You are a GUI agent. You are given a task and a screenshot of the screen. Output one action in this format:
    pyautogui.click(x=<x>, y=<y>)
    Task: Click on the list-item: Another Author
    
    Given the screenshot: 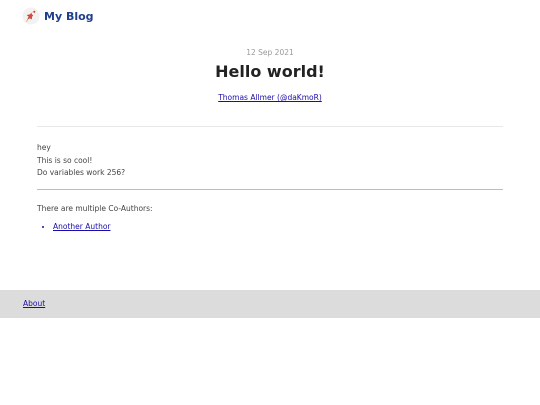 What is the action you would take?
    pyautogui.click(x=82, y=226)
    